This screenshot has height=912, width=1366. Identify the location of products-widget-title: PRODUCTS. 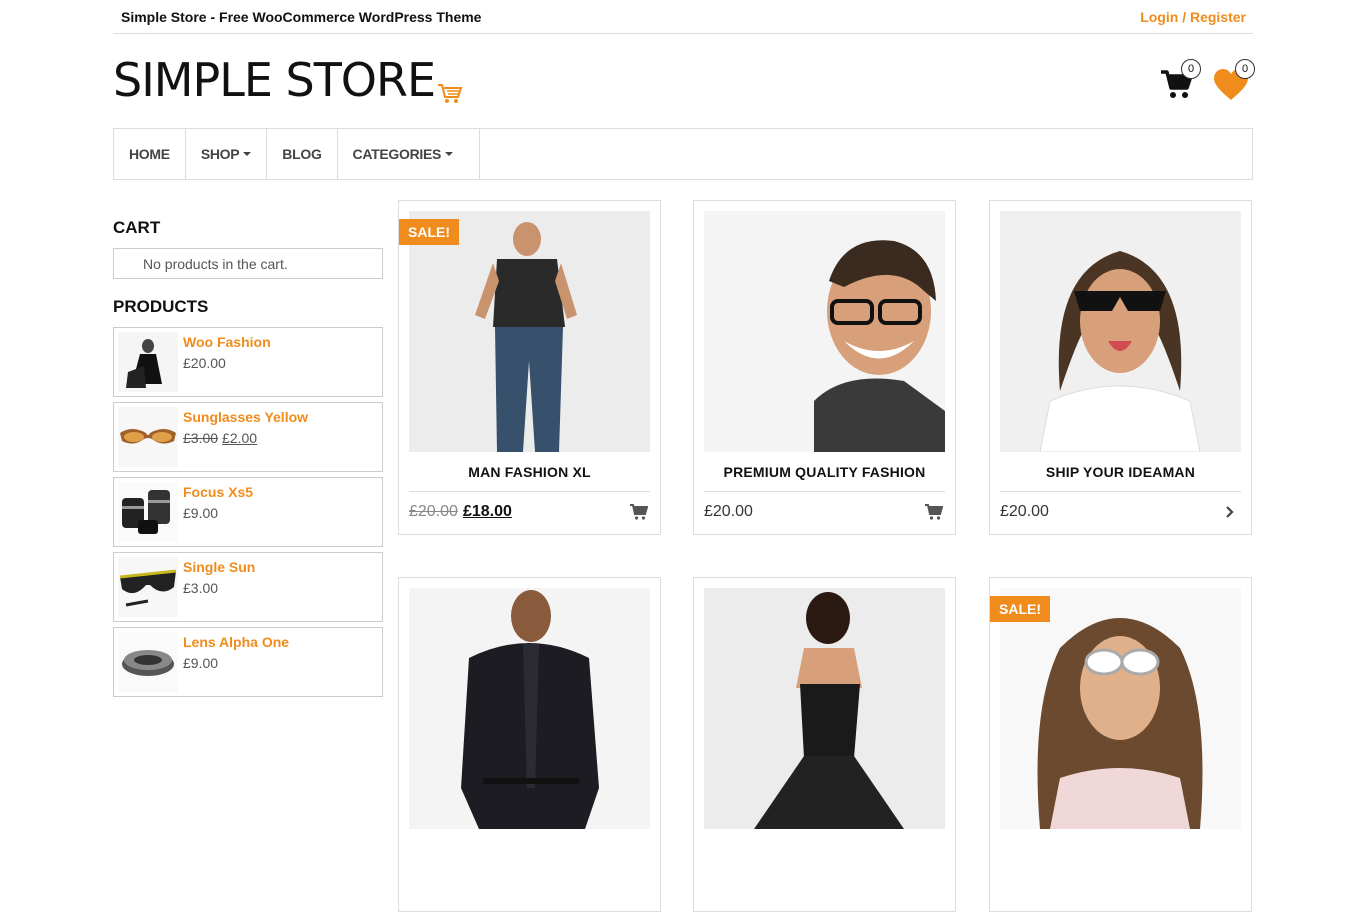
(161, 306).